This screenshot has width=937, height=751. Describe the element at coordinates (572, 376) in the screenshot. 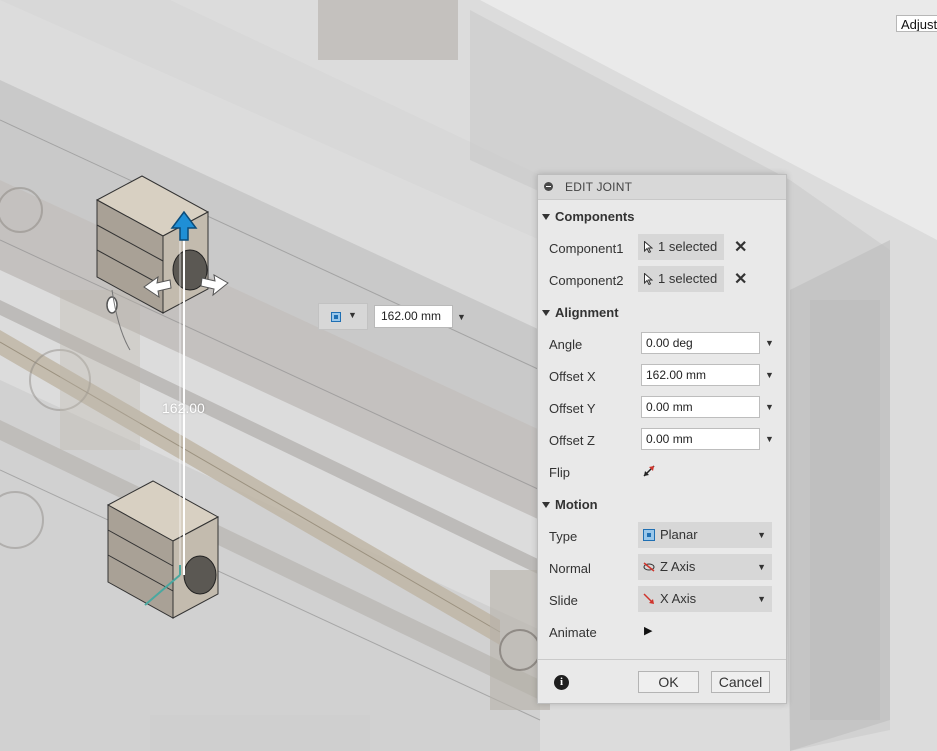

I see `offset-x-label: Offset X` at that location.